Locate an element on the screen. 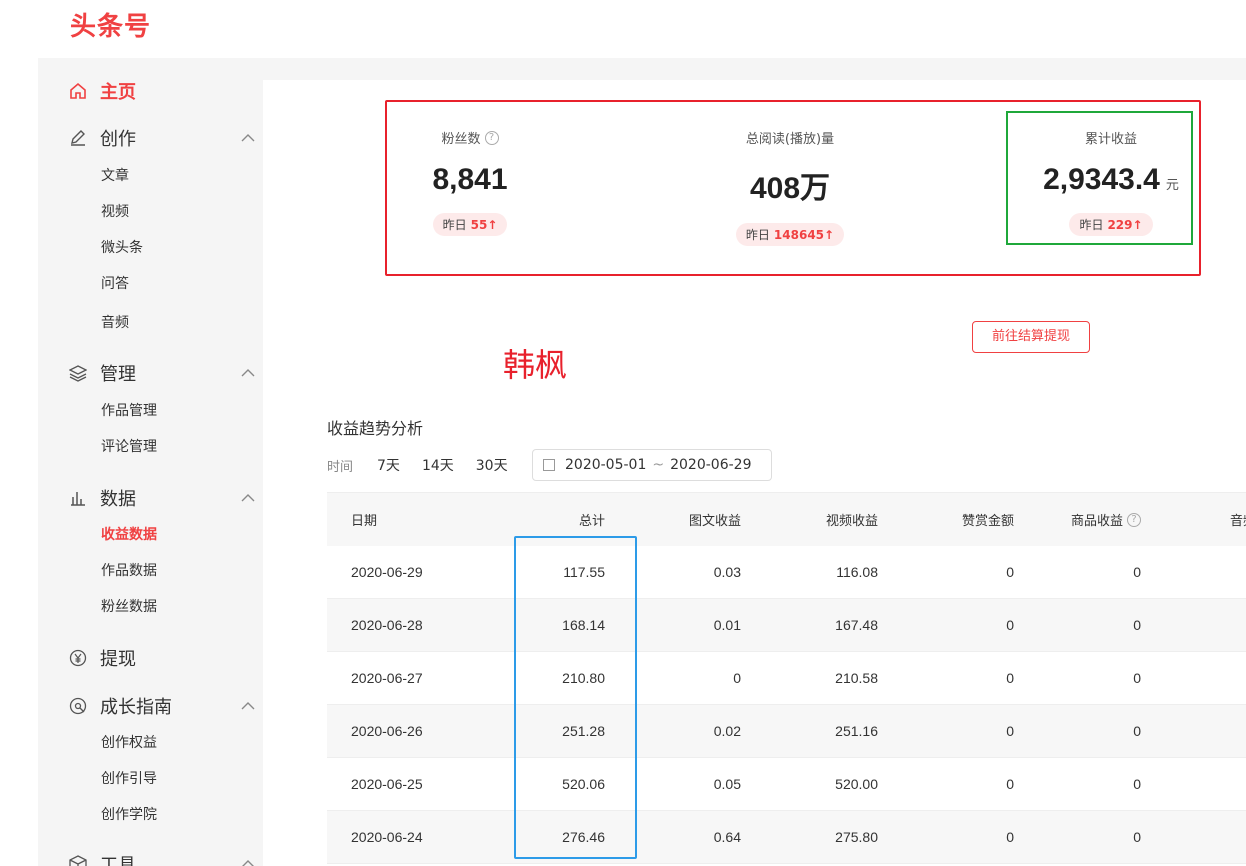 This screenshot has width=1246, height=866. cell-date: 2020-06-26 is located at coordinates (387, 731).